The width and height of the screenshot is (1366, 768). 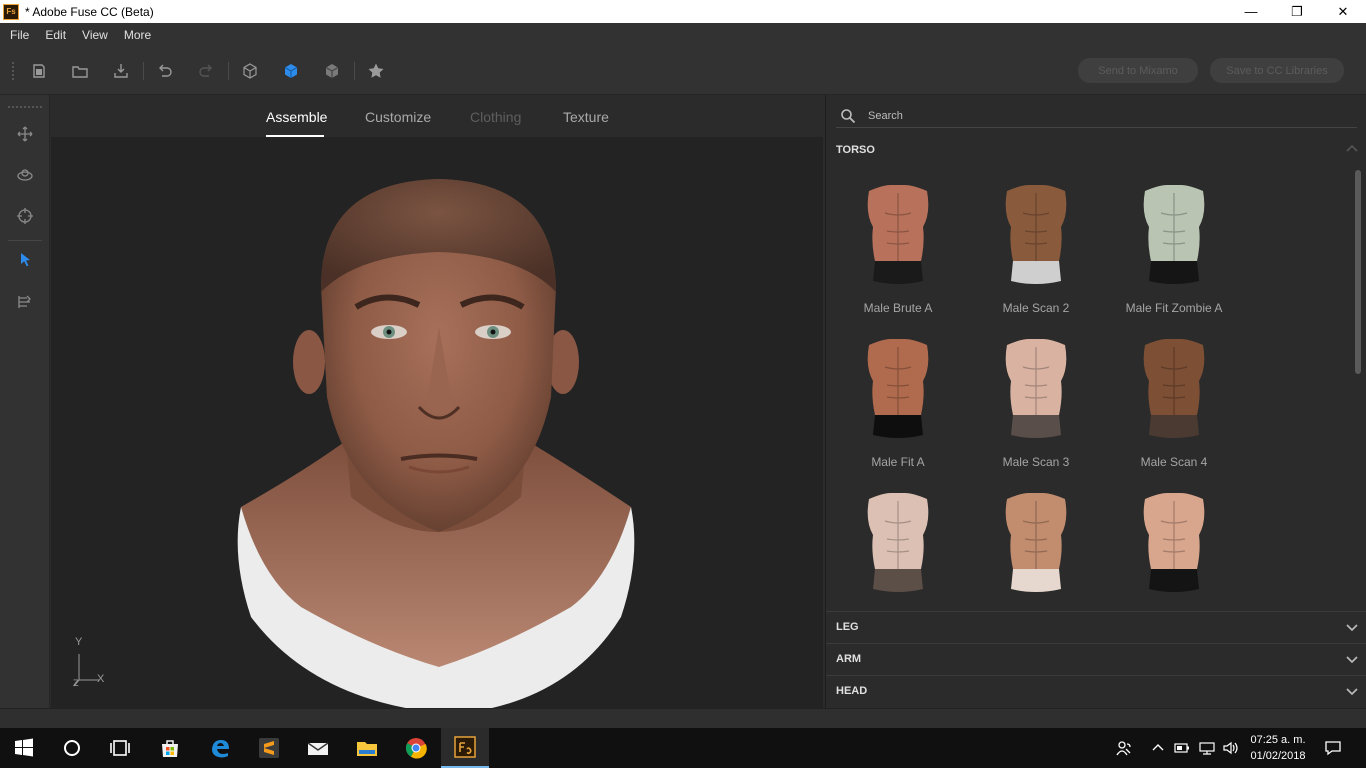 I want to click on undo-icon, so click(x=165, y=71).